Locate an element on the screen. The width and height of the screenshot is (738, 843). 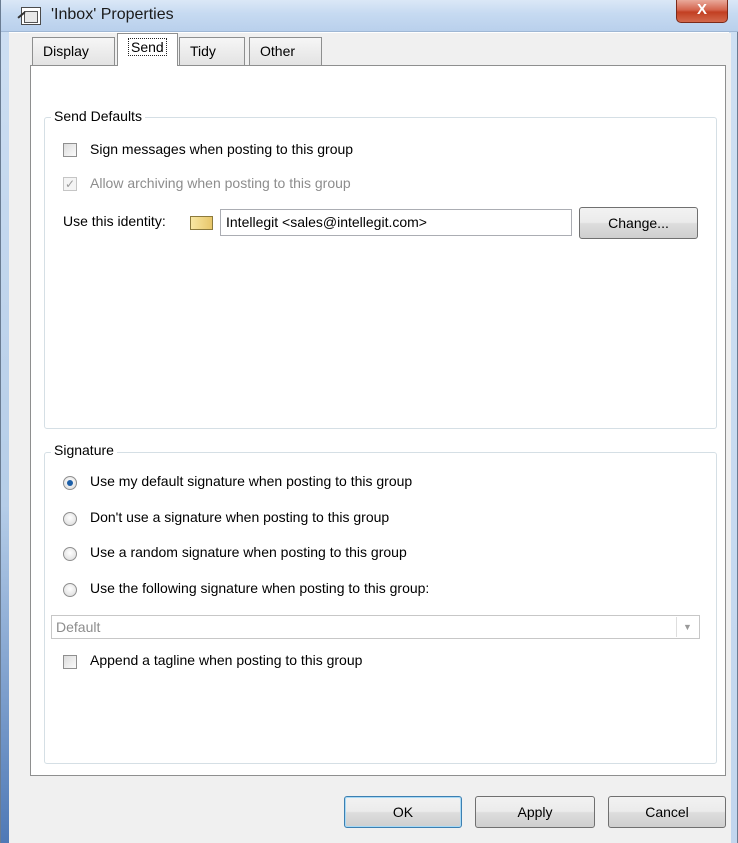
properties-icon is located at coordinates (31, 16).